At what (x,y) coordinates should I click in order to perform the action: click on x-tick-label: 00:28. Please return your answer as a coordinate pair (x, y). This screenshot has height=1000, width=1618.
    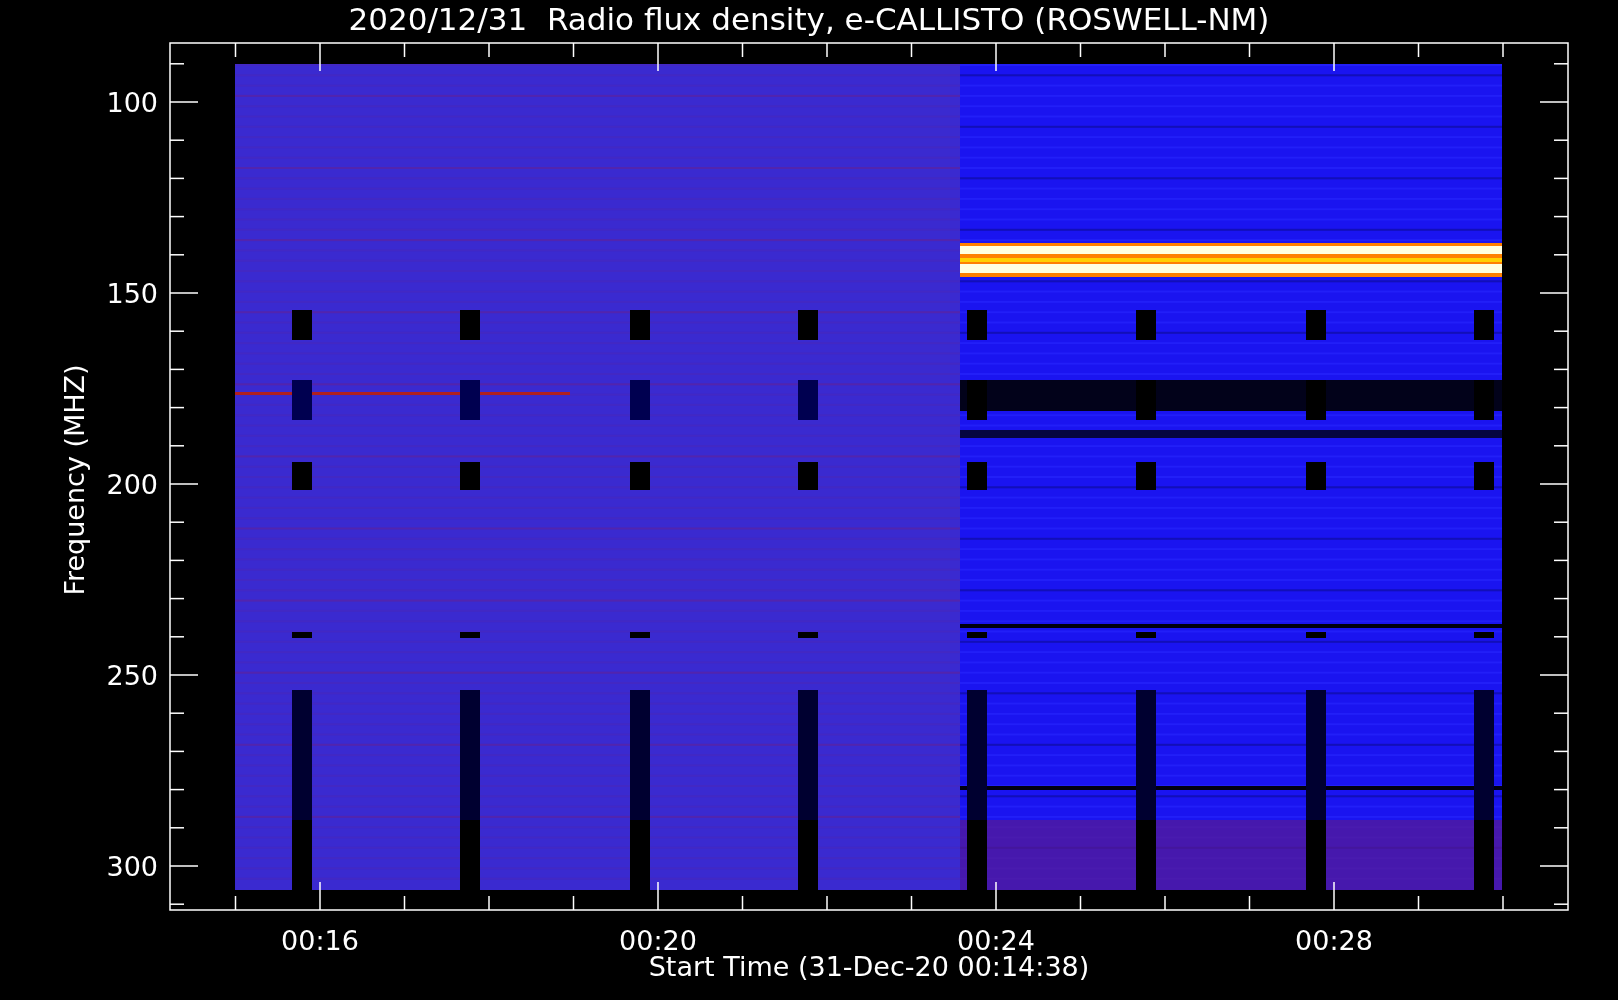
    Looking at the image, I should click on (1334, 940).